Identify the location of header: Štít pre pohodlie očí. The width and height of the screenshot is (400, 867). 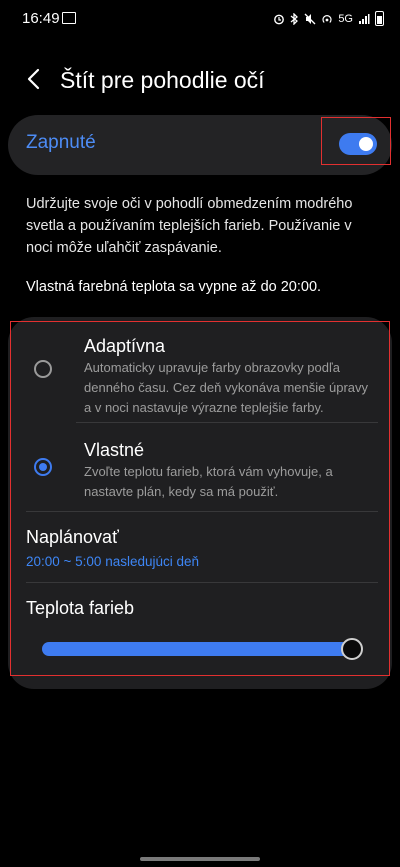
(200, 80).